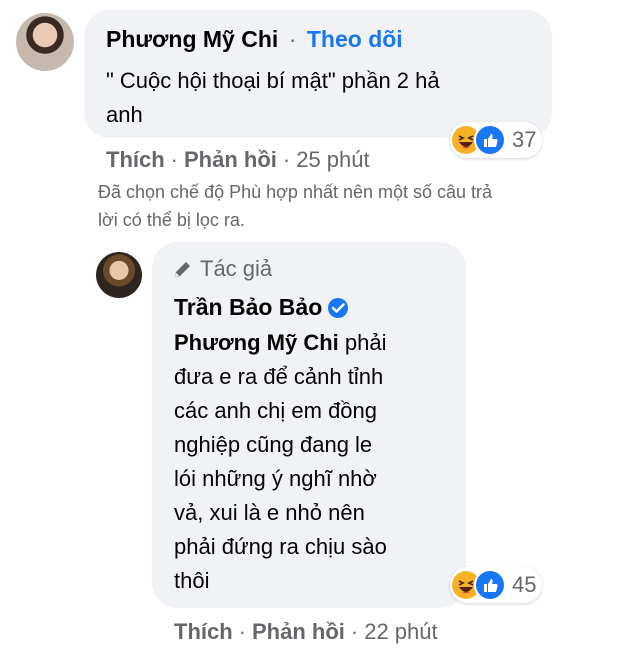 Image resolution: width=620 pixels, height=666 pixels. I want to click on comment-actions: Thích · Phản hồi · 25 phút, so click(238, 160).